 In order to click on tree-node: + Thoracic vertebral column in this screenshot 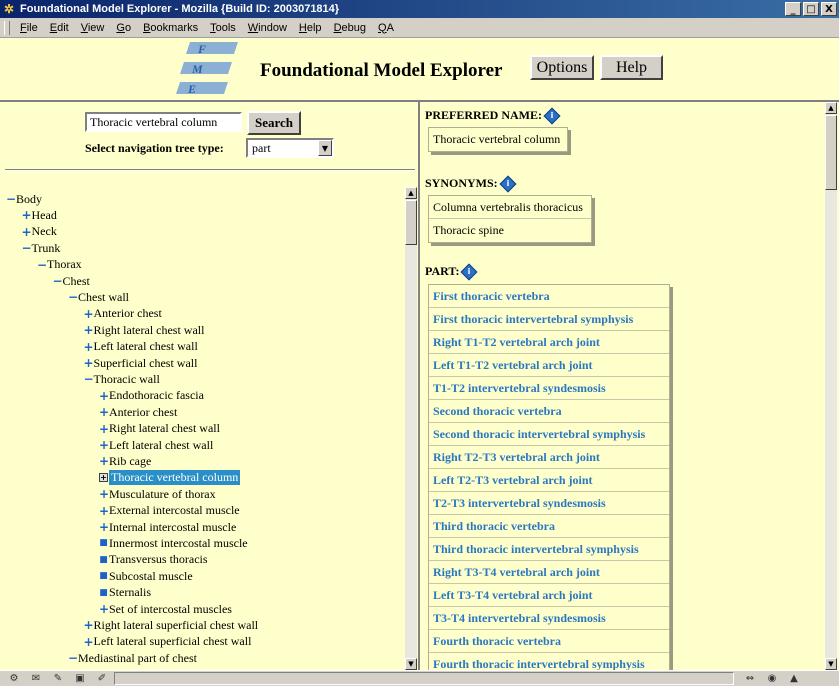, I will do `click(170, 478)`.